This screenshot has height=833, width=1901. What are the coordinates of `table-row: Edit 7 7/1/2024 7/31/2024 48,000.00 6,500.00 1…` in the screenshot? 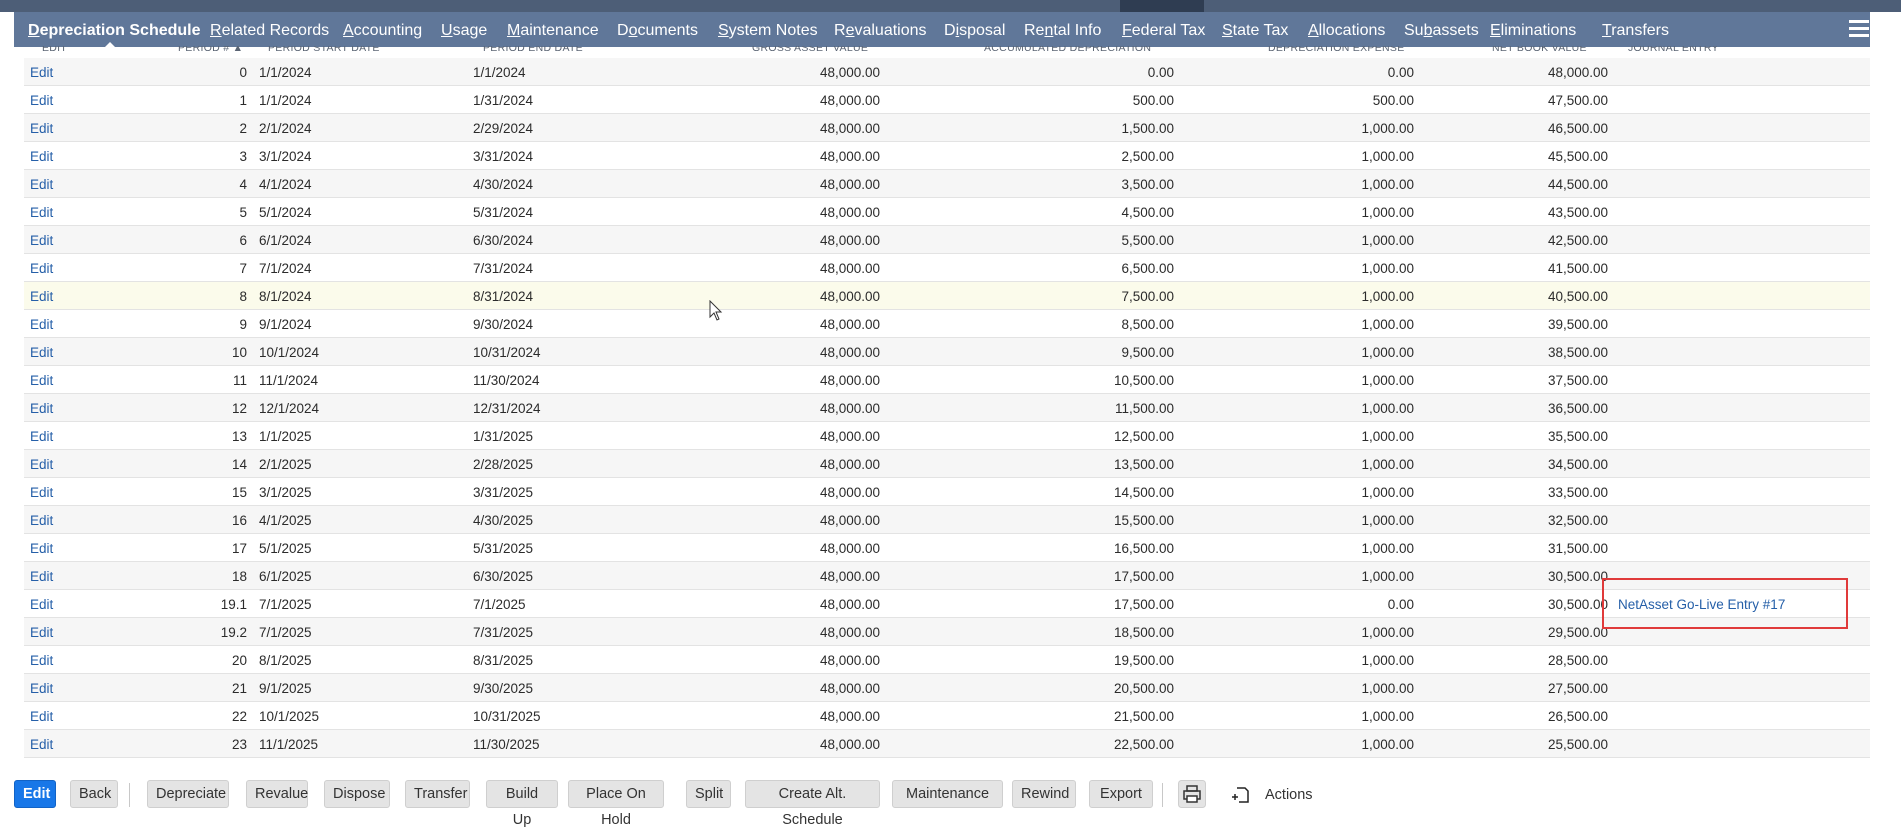 It's located at (947, 268).